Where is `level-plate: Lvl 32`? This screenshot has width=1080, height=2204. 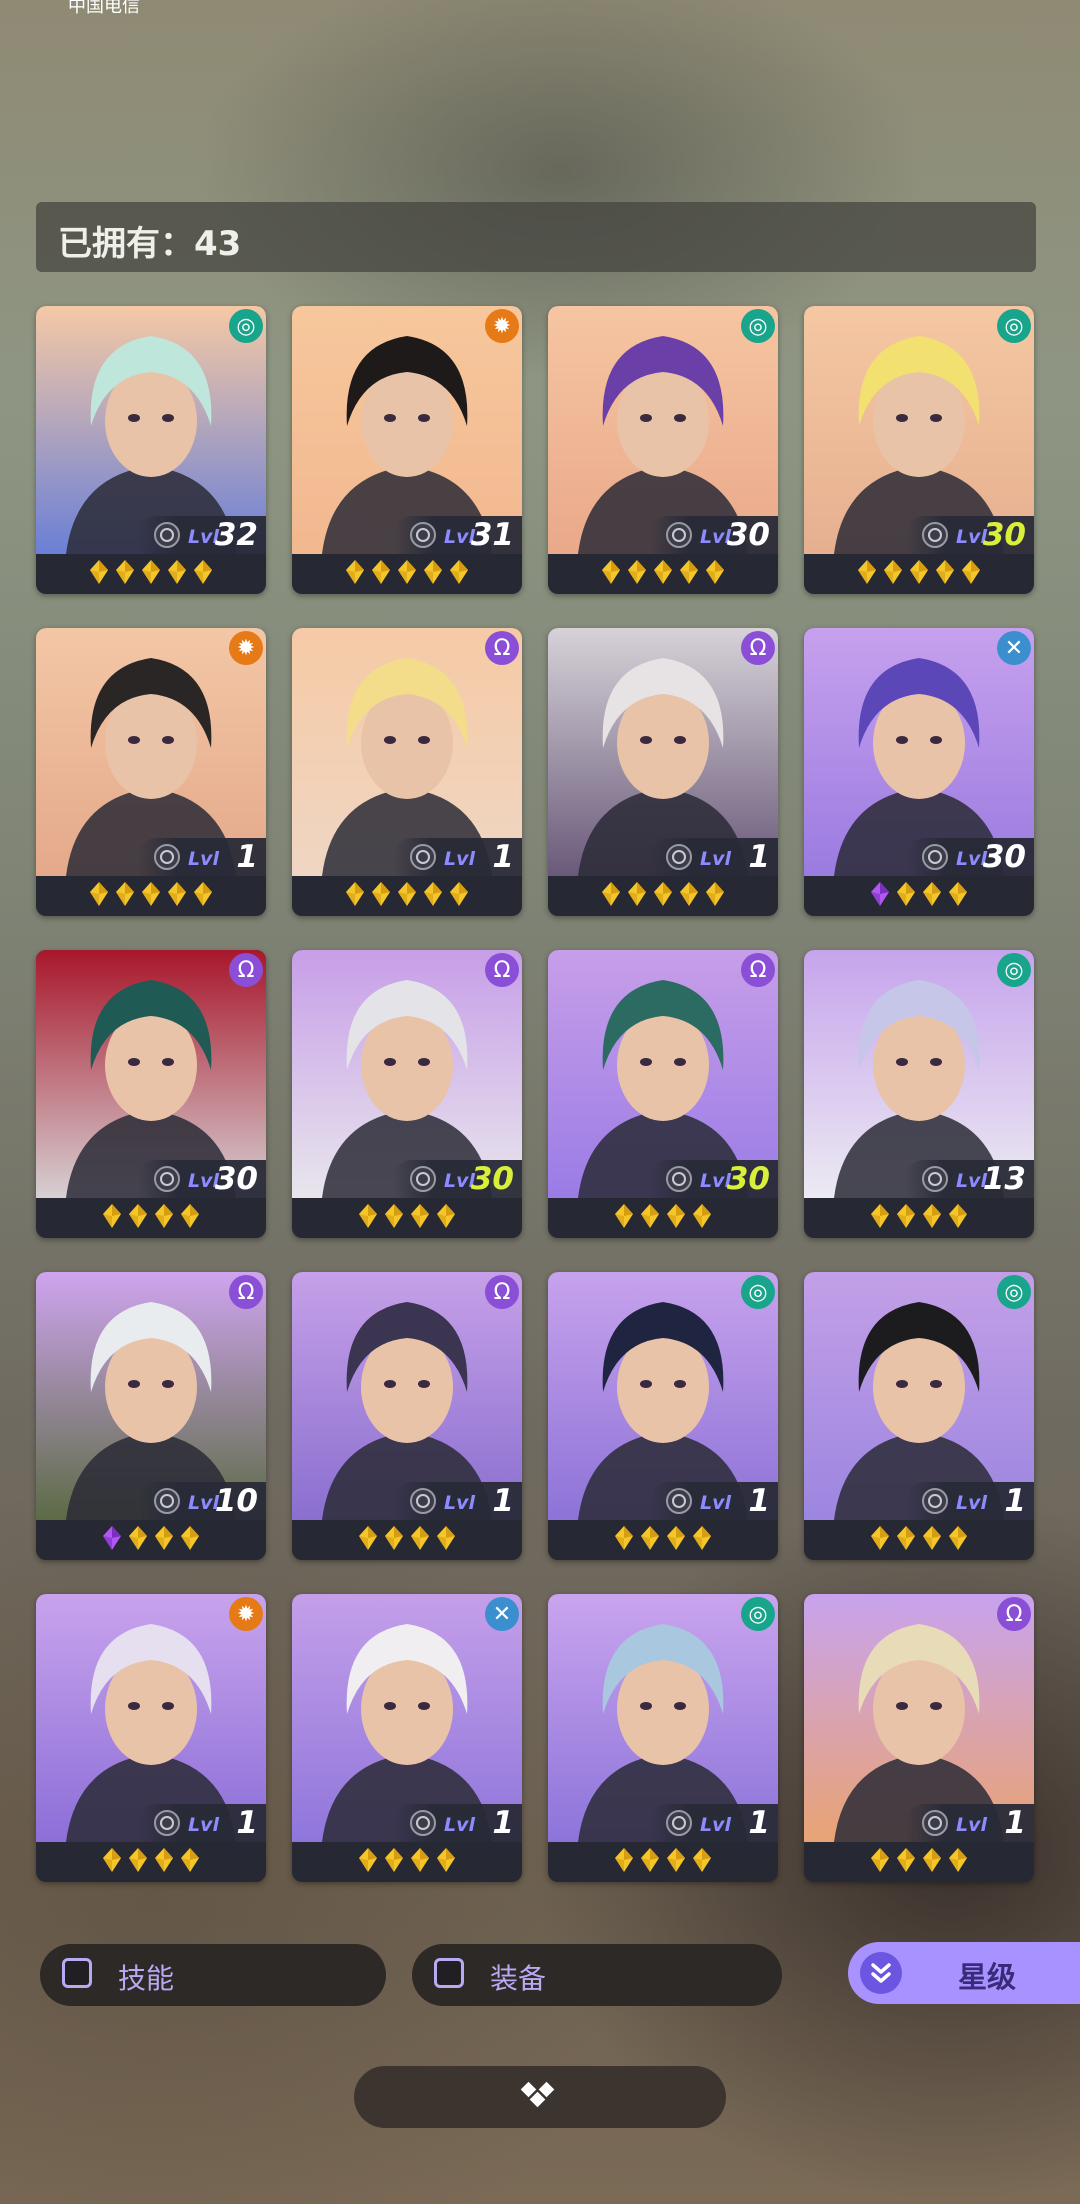
level-plate: Lvl 32 is located at coordinates (202, 535).